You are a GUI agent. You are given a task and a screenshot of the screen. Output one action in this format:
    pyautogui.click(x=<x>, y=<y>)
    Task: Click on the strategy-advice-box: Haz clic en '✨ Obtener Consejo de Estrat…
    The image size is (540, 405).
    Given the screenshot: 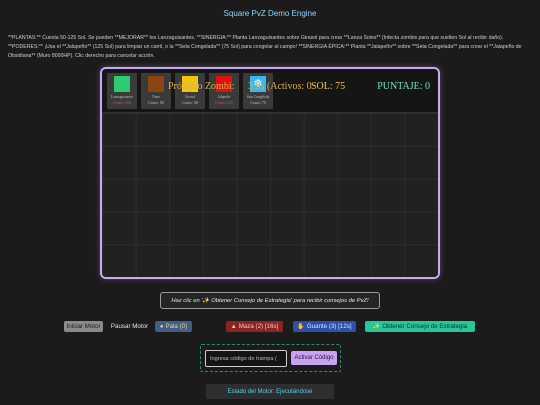 What is the action you would take?
    pyautogui.click(x=270, y=300)
    